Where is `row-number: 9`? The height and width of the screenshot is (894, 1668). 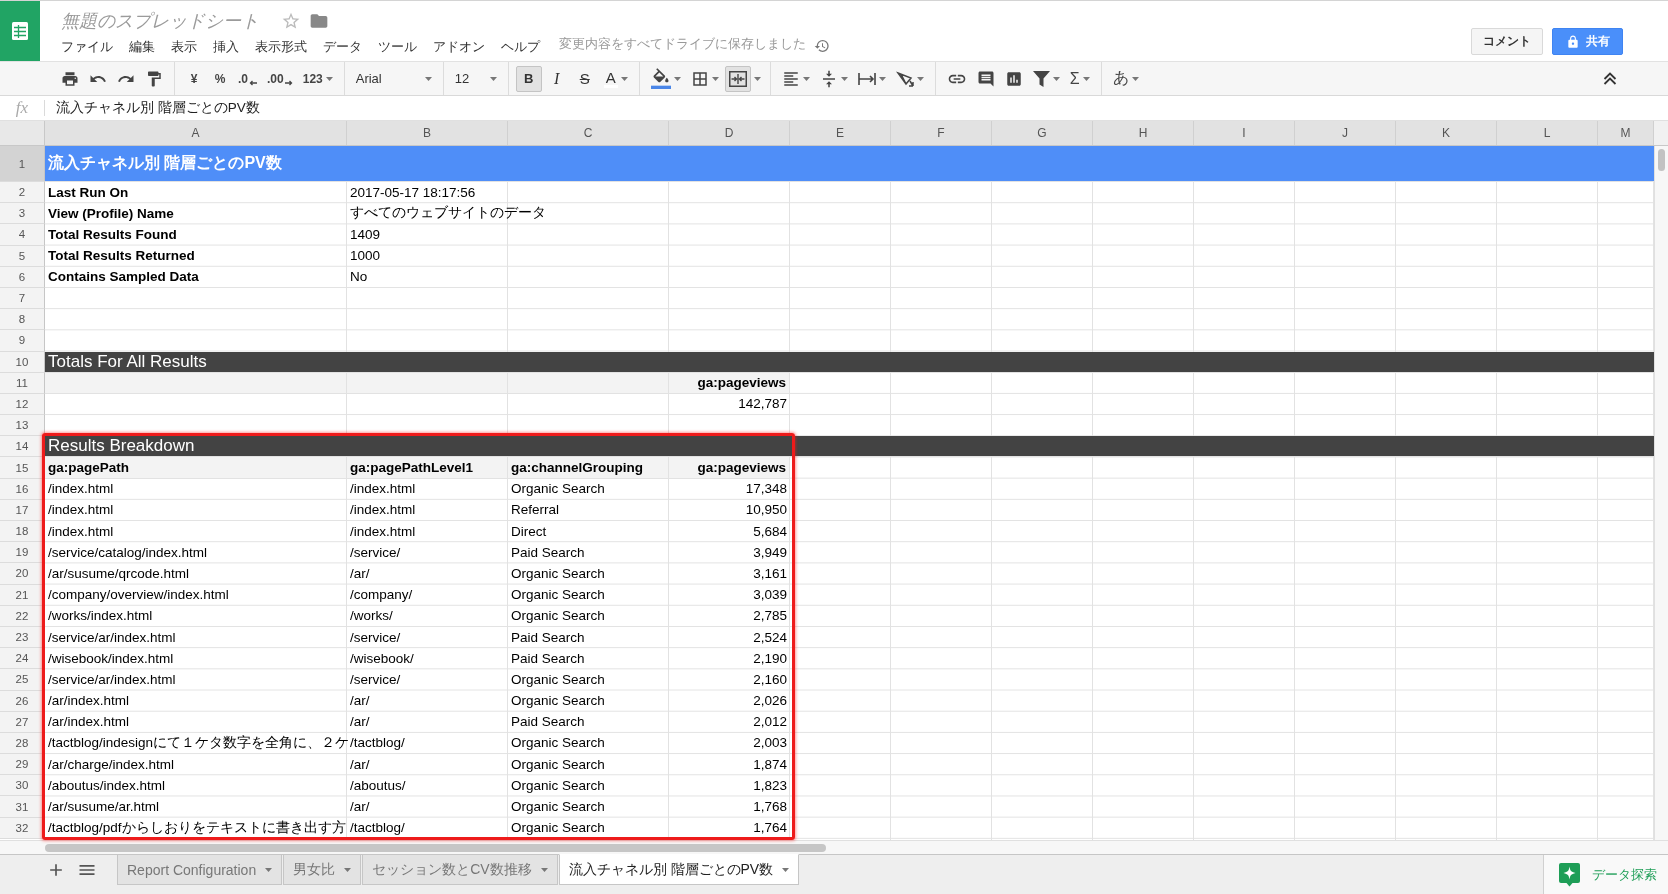
row-number: 9 is located at coordinates (22, 341).